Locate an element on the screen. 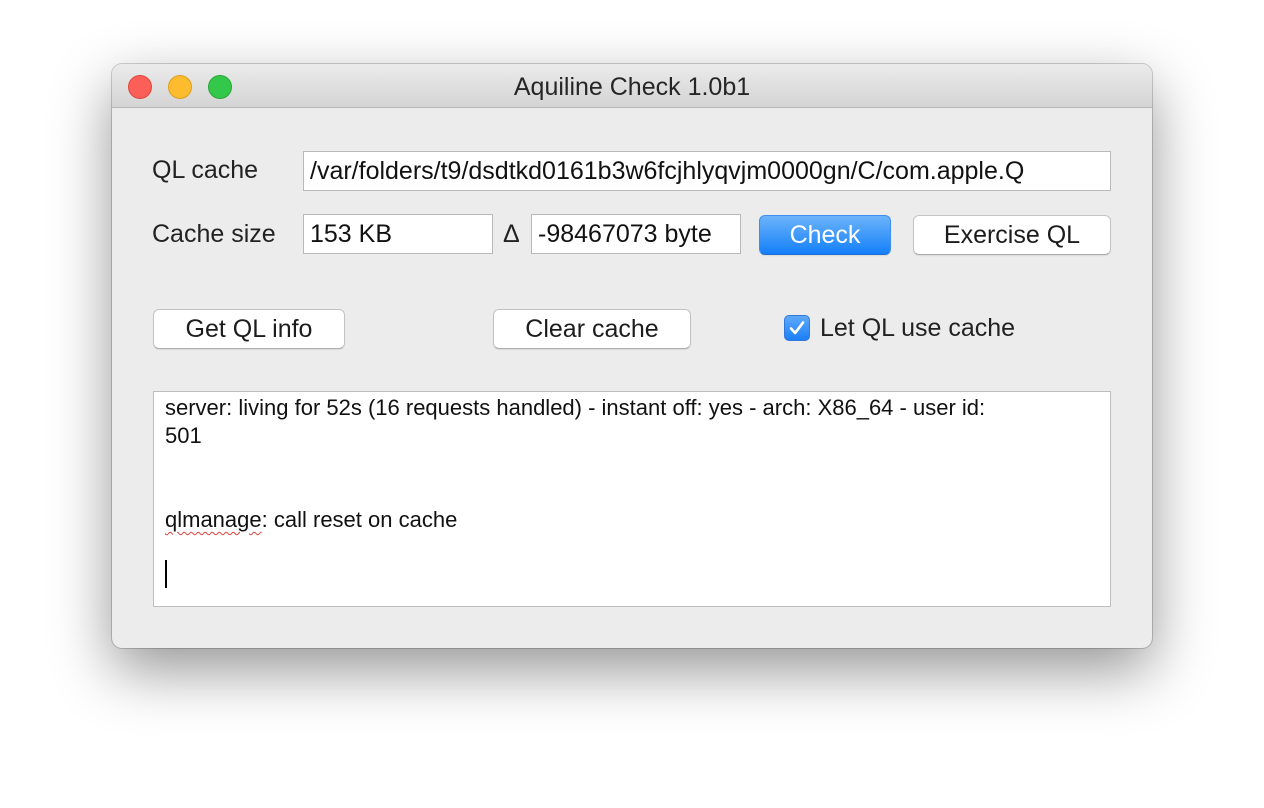 The height and width of the screenshot is (808, 1264). window-title: Aquiline Check 1.0b1 is located at coordinates (632, 87).